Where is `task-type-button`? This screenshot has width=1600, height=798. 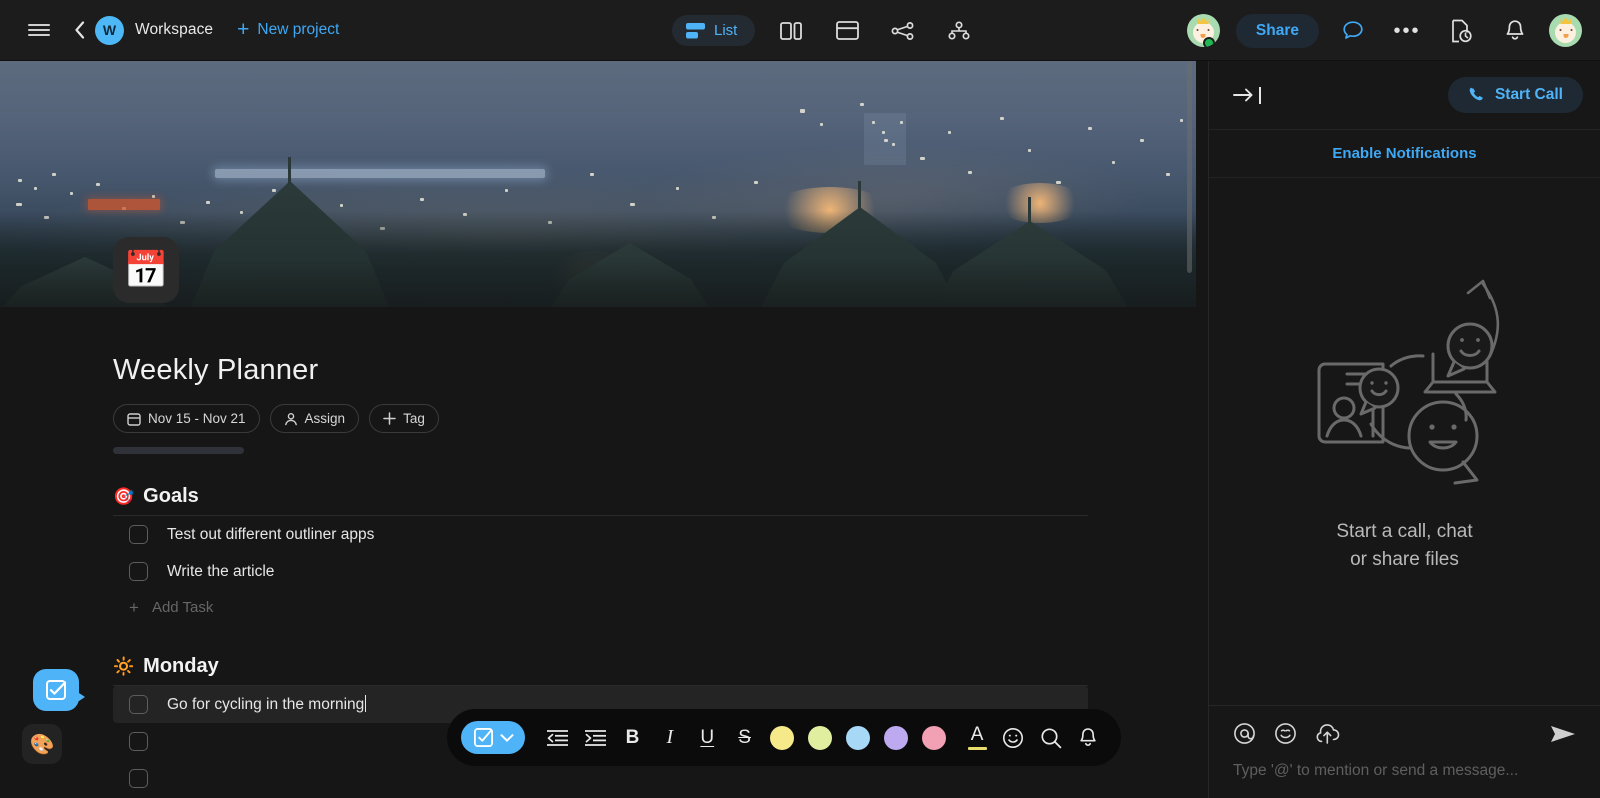
task-type-button is located at coordinates (493, 737).